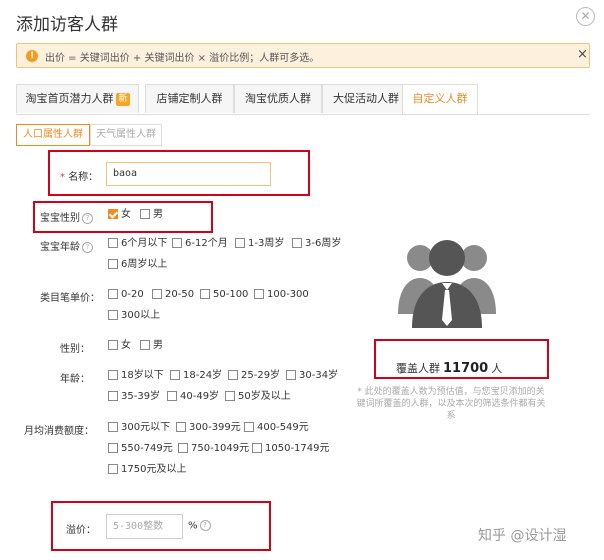  I want to click on age-label: 年龄：, so click(75, 379).